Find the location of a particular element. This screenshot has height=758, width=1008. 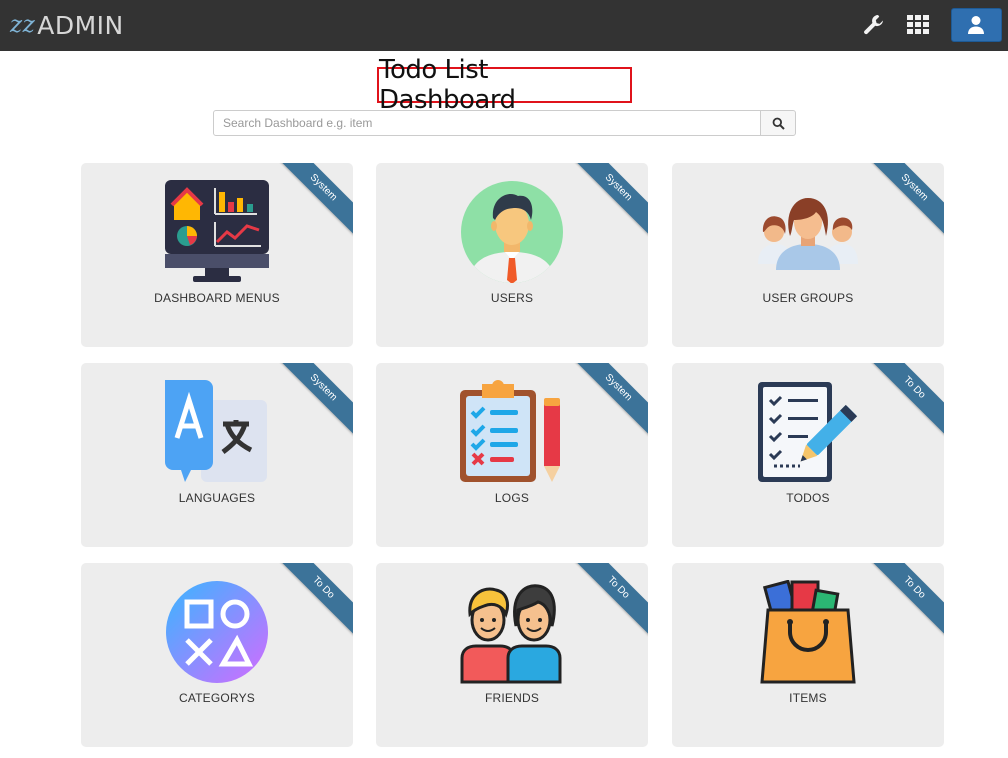

card-label: ITEMS is located at coordinates (808, 698).